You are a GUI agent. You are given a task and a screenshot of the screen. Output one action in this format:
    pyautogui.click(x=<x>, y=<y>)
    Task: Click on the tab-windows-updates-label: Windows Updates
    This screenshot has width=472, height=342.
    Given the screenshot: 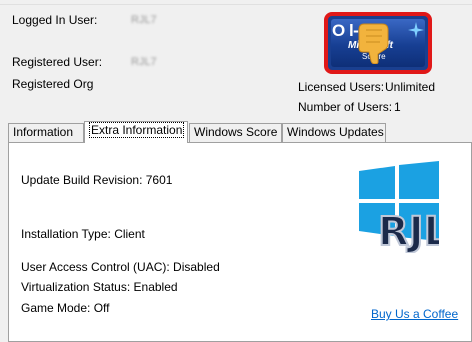 What is the action you would take?
    pyautogui.click(x=335, y=132)
    